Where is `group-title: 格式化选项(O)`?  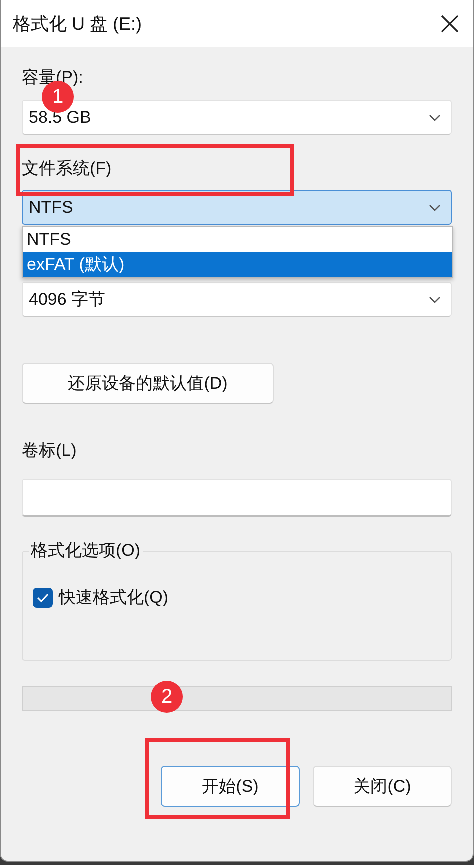 group-title: 格式化选项(O) is located at coordinates (86, 551).